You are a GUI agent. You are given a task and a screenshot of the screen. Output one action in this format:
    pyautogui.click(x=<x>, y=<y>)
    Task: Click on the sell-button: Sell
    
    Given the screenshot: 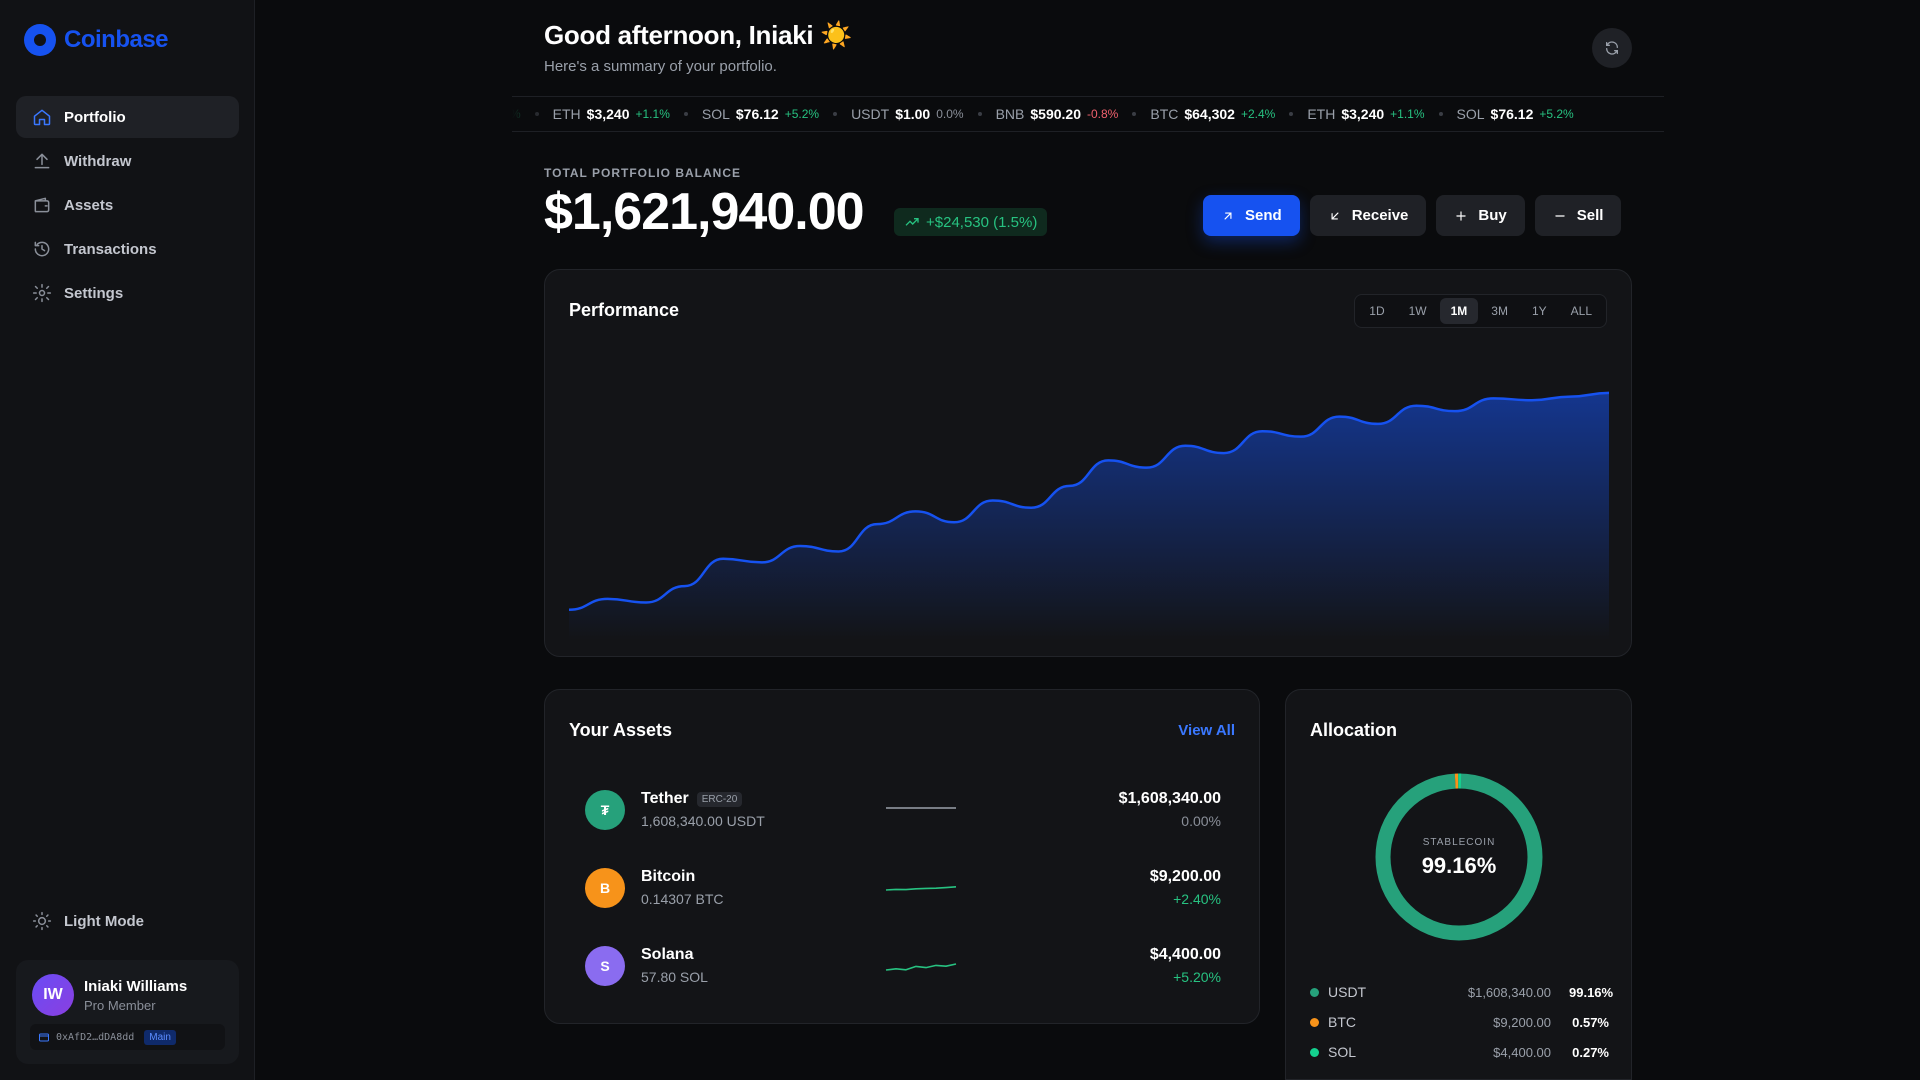 What is the action you would take?
    pyautogui.click(x=1578, y=215)
    